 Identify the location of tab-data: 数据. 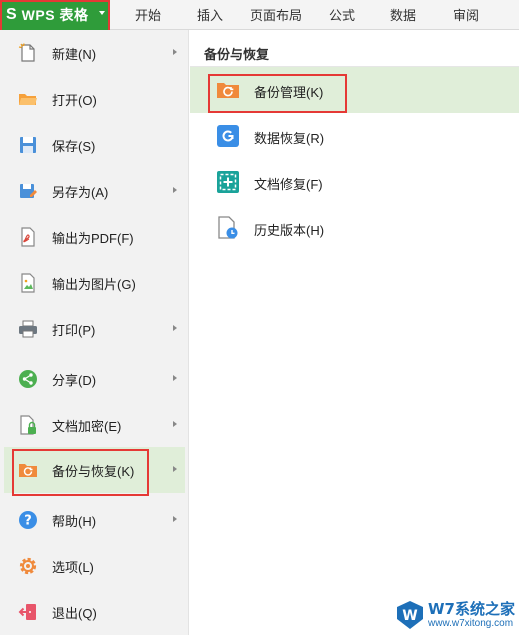
(403, 15).